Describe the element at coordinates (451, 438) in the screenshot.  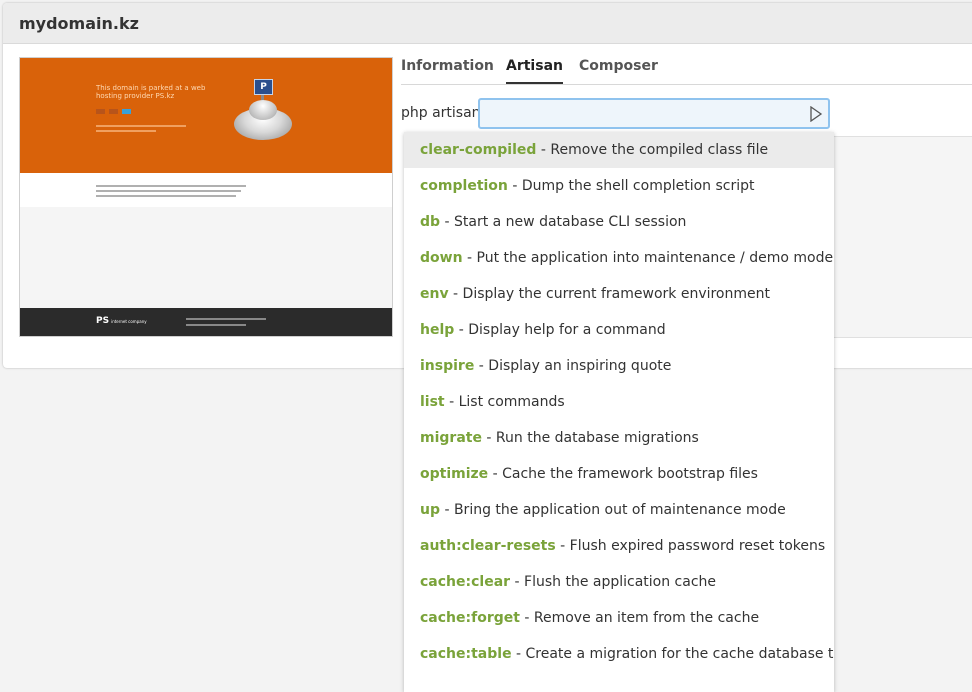
I see `suggestion-command-name: migrate` at that location.